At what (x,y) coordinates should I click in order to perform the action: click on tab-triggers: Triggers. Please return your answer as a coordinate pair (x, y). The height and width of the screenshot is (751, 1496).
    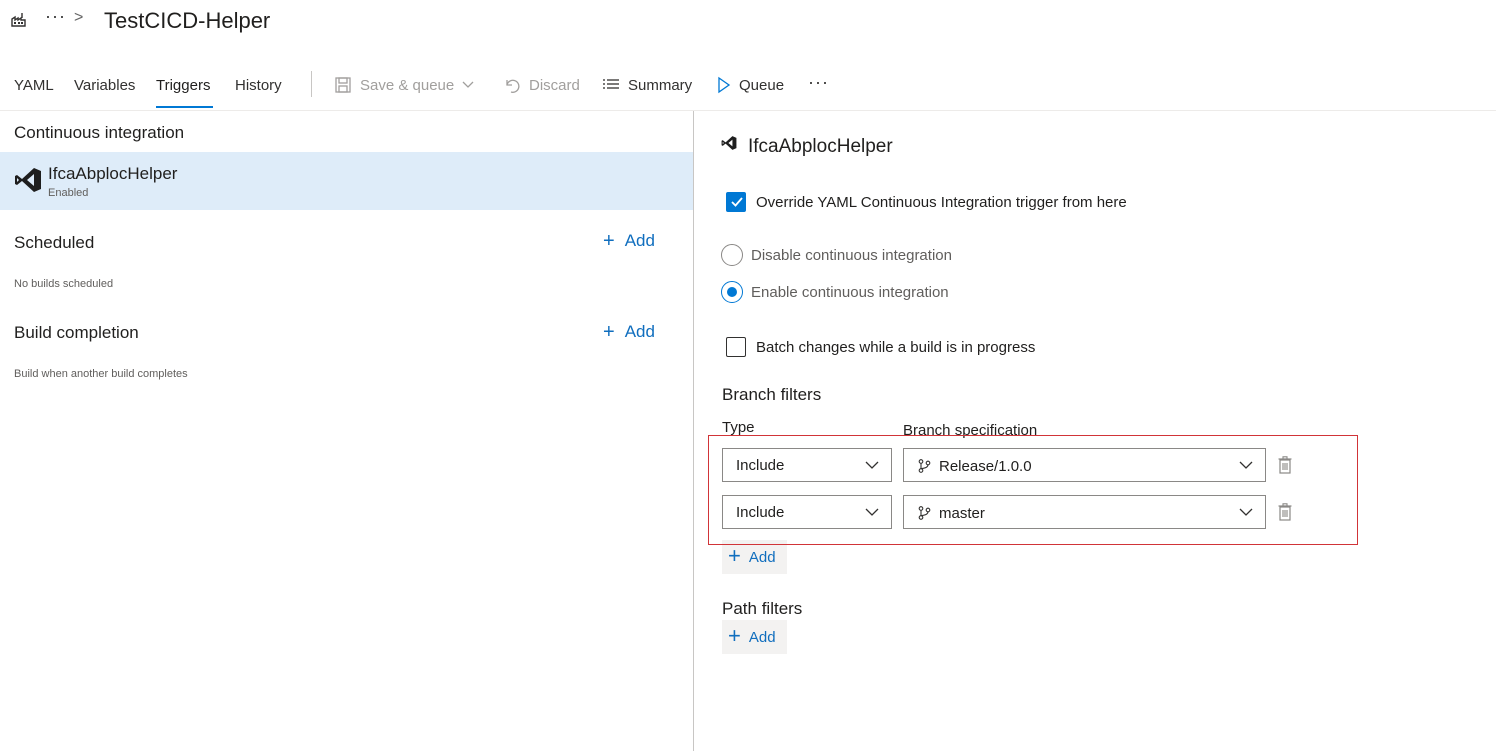
    Looking at the image, I should click on (183, 85).